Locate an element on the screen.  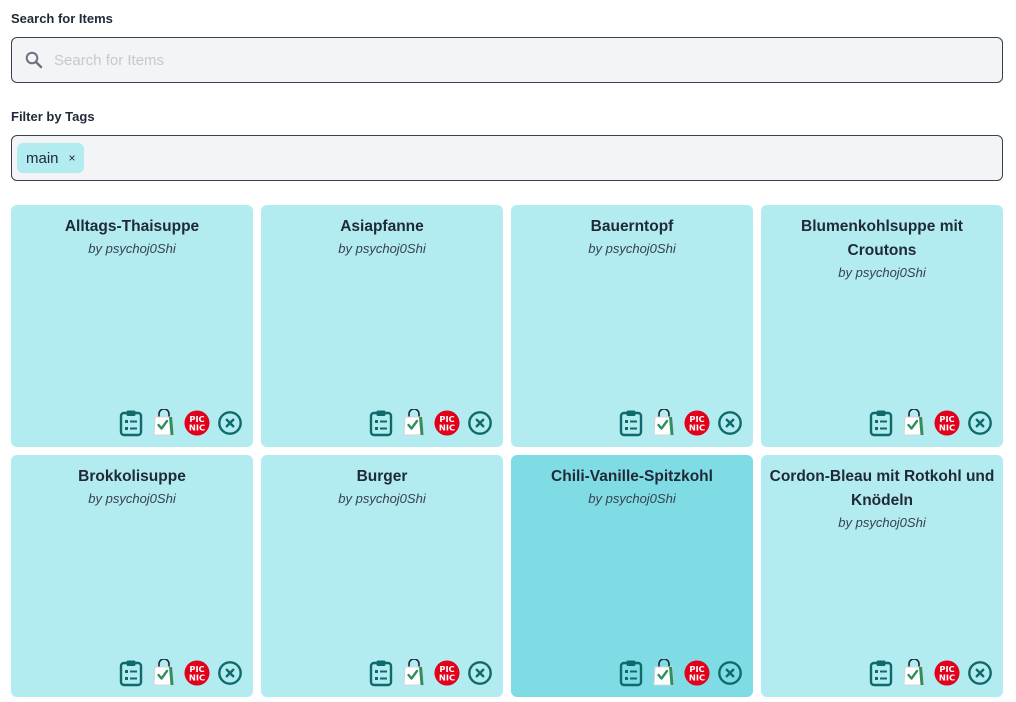
item-title: Asiapfanne is located at coordinates (382, 226).